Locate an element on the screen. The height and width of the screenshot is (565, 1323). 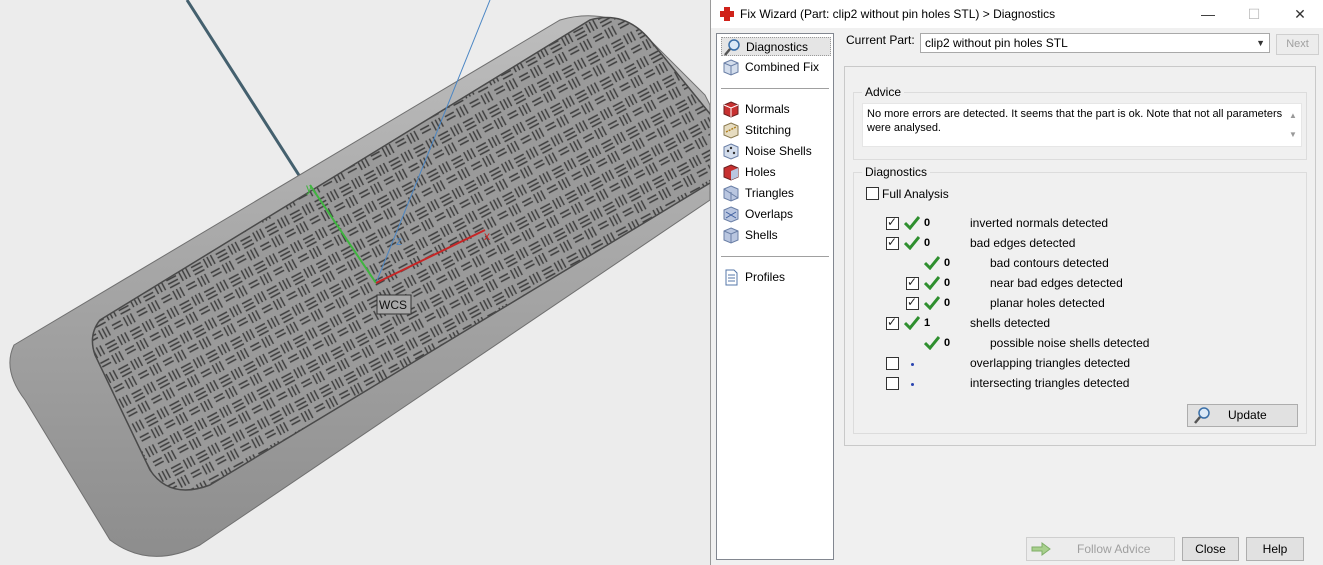
bad-edges-count: 0 is located at coordinates (927, 243).